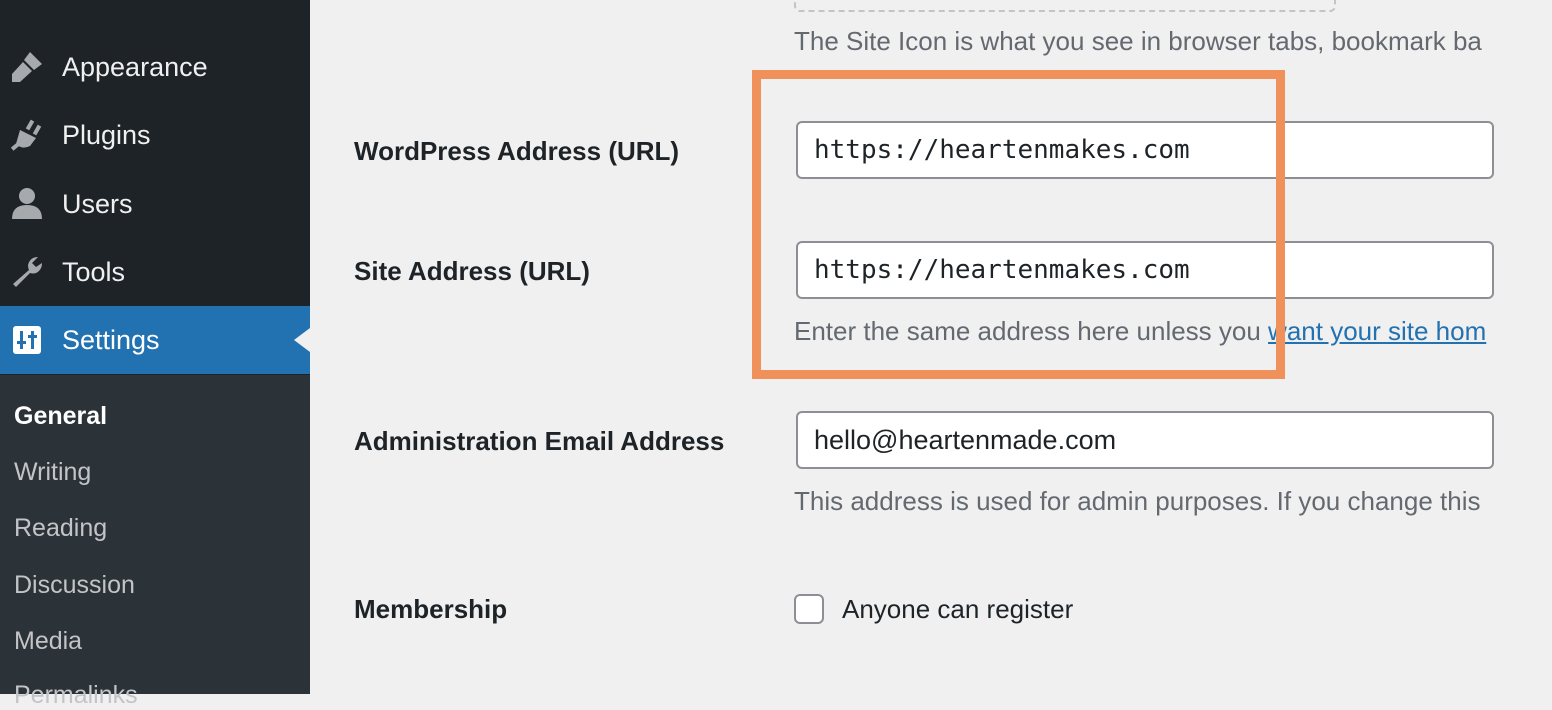 The height and width of the screenshot is (710, 1552). What do you see at coordinates (155, 135) in the screenshot?
I see `menu-item-plugins: Plugins` at bounding box center [155, 135].